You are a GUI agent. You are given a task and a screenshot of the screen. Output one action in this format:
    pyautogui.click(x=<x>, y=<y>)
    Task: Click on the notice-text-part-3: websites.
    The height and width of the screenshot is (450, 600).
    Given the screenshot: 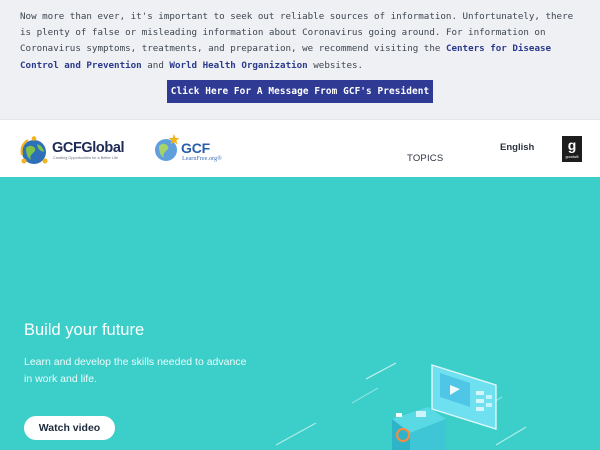 What is the action you would take?
    pyautogui.click(x=338, y=65)
    